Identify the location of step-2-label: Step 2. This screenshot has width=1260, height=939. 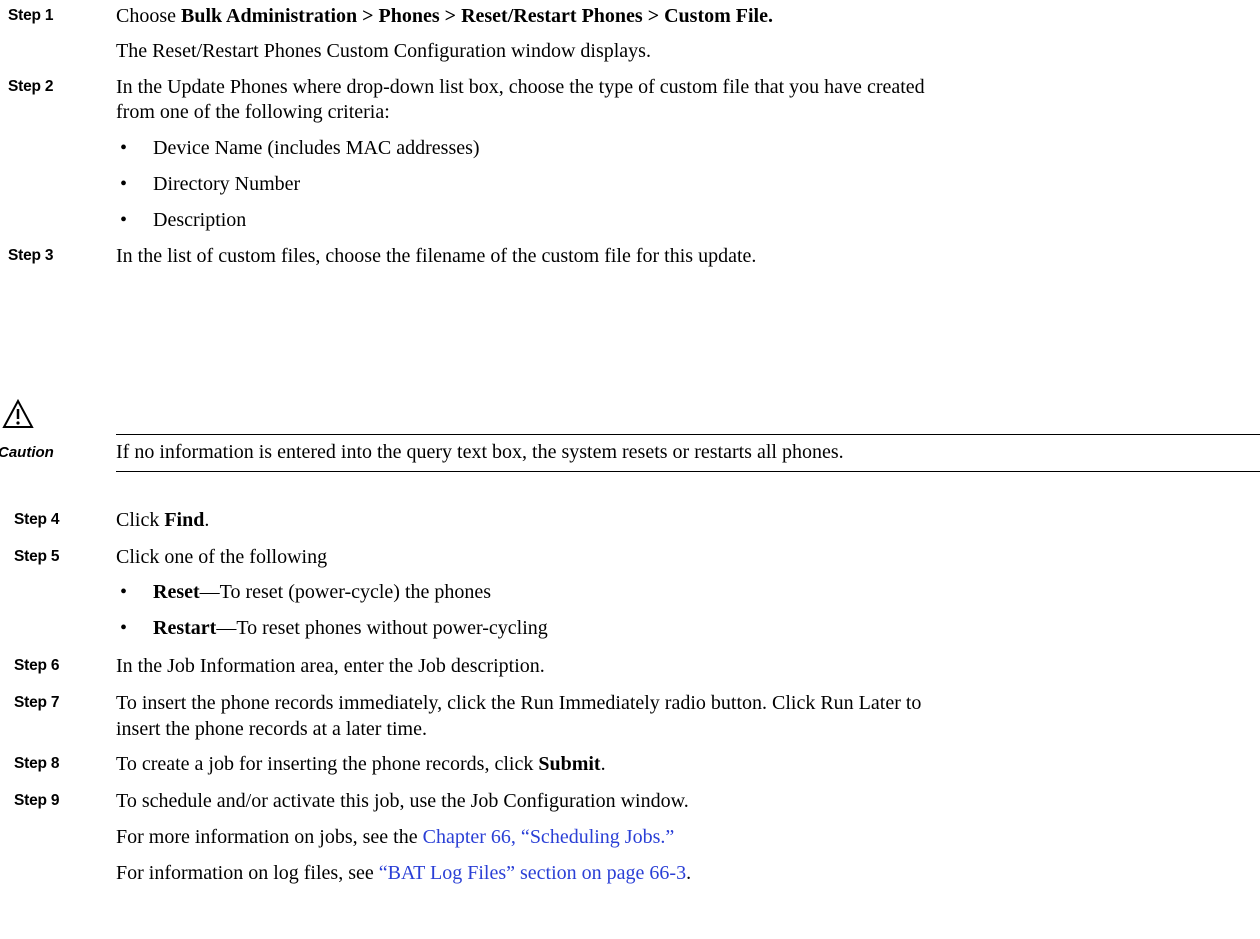
(31, 86).